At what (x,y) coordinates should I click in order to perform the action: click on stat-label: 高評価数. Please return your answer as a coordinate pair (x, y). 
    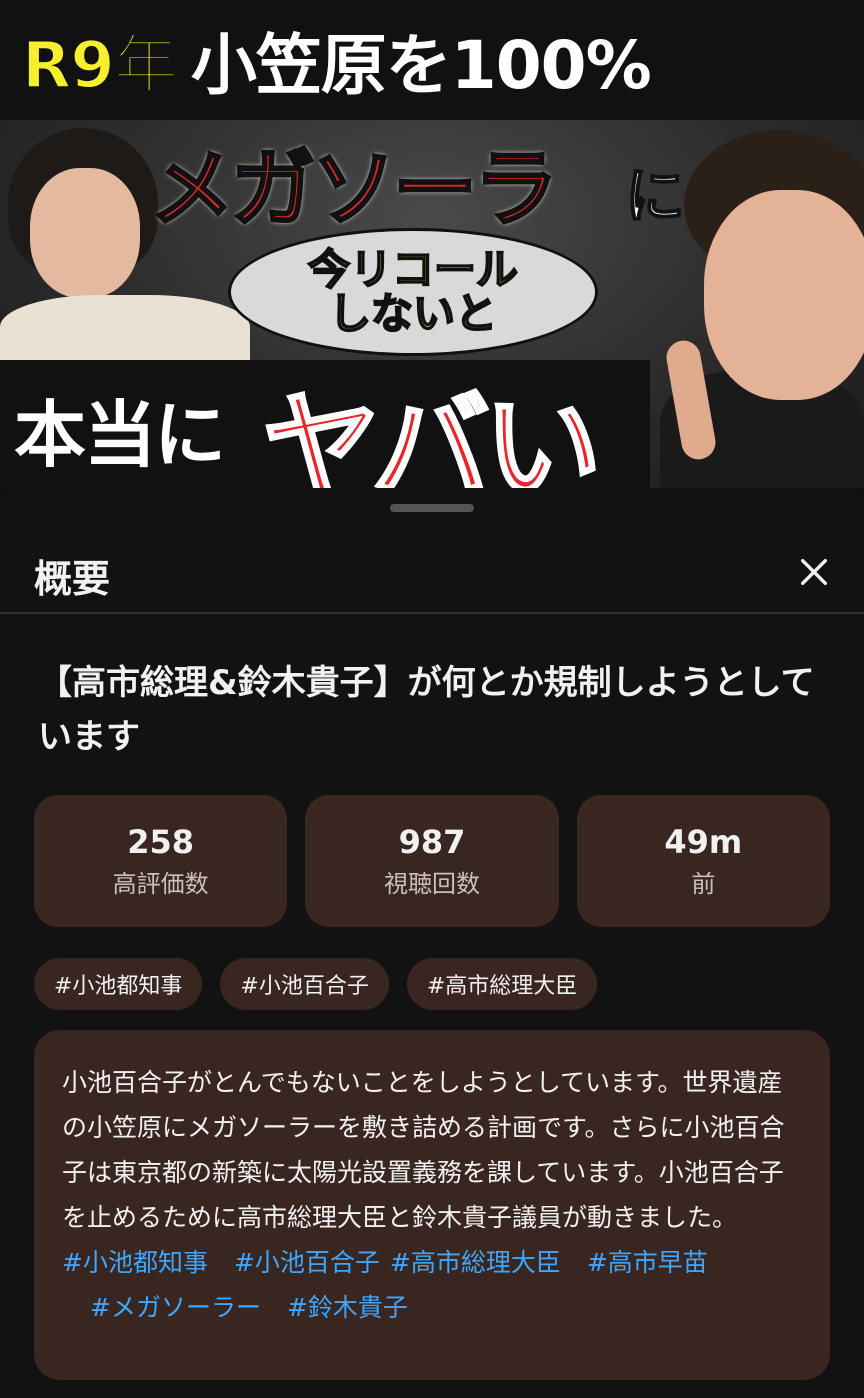
    Looking at the image, I should click on (160, 884).